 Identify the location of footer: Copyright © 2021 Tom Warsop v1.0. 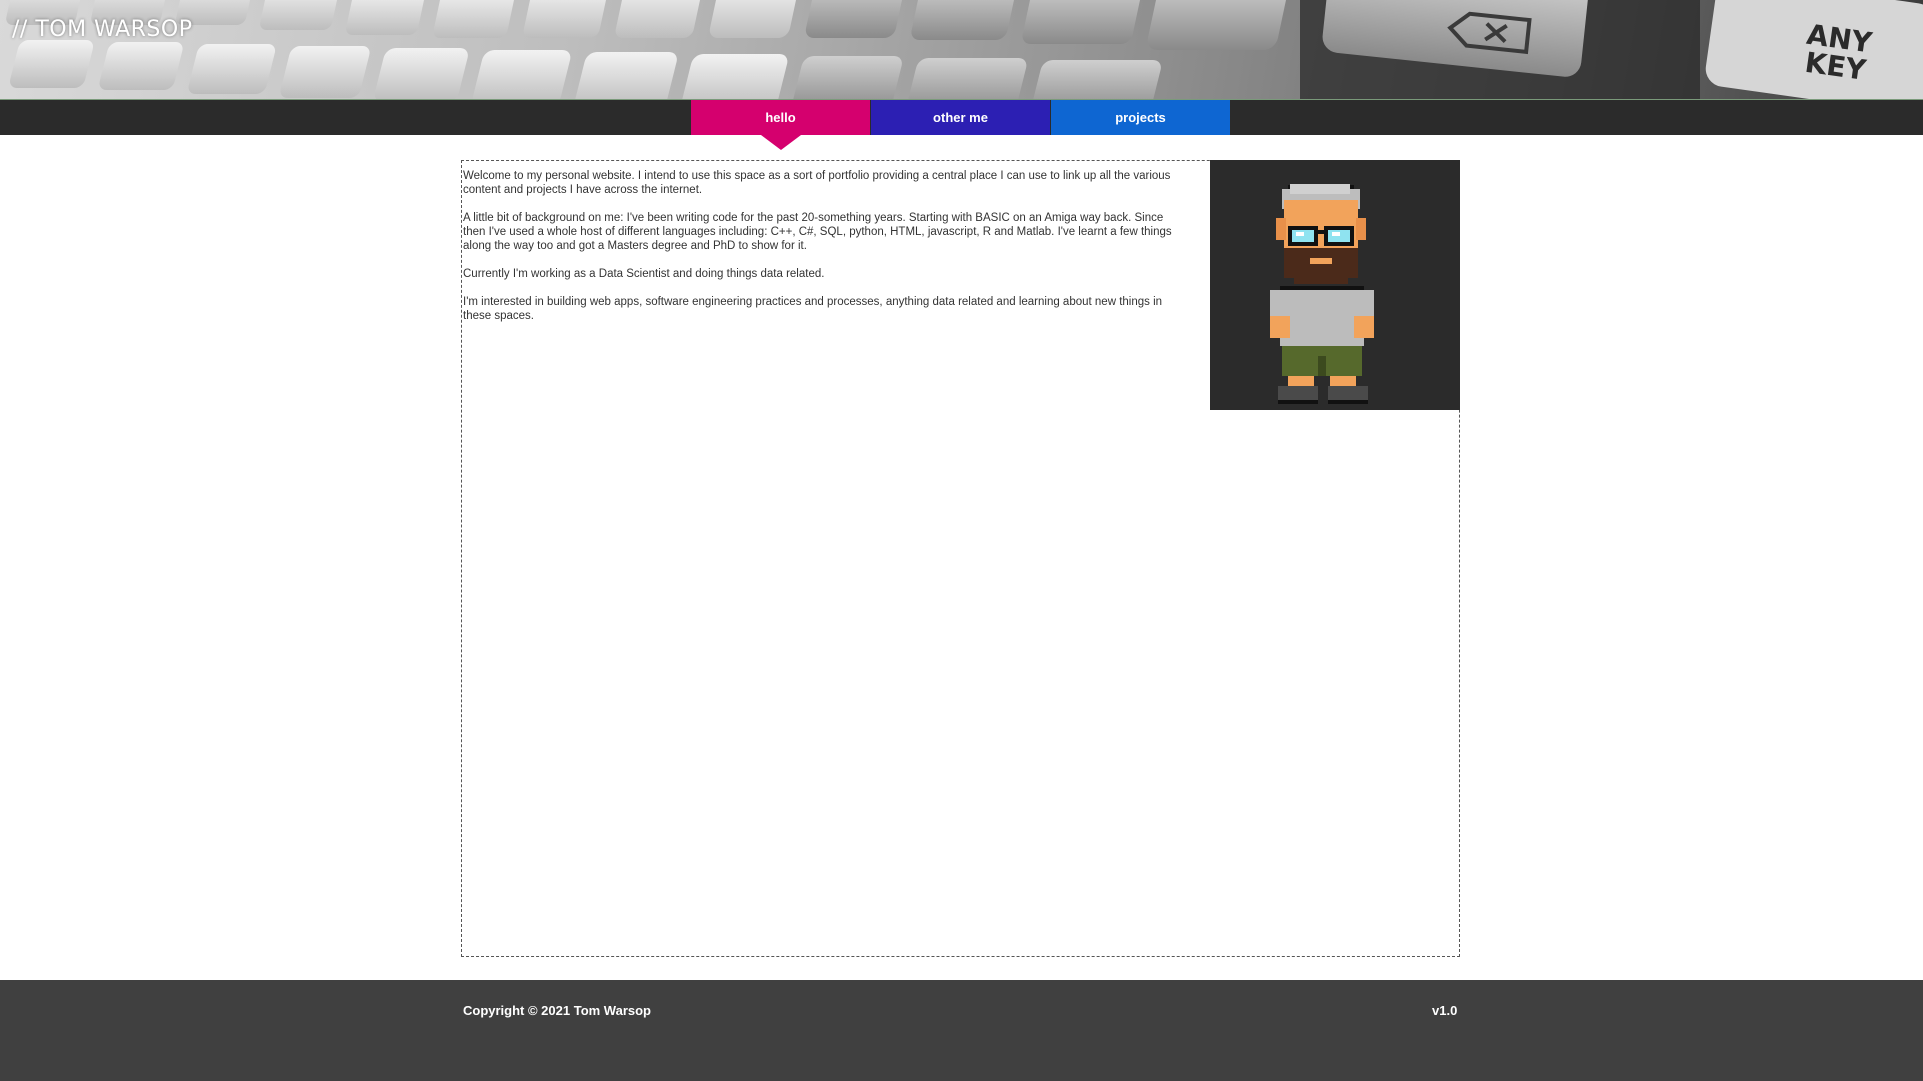
(961, 1030).